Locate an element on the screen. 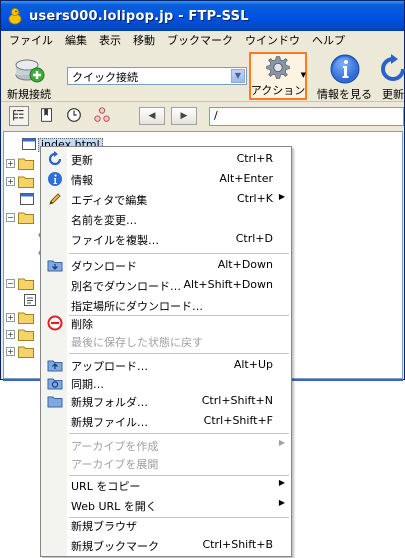  duck-app-icon is located at coordinates (15, 16).